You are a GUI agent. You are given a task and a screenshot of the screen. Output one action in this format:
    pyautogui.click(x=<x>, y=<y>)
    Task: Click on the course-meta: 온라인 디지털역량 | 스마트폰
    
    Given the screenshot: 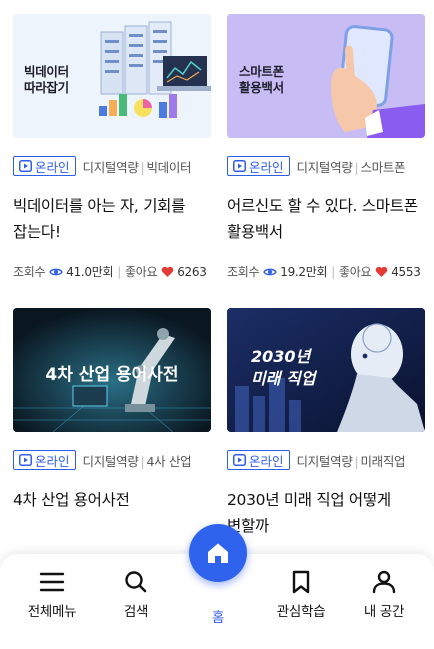 What is the action you would take?
    pyautogui.click(x=316, y=166)
    